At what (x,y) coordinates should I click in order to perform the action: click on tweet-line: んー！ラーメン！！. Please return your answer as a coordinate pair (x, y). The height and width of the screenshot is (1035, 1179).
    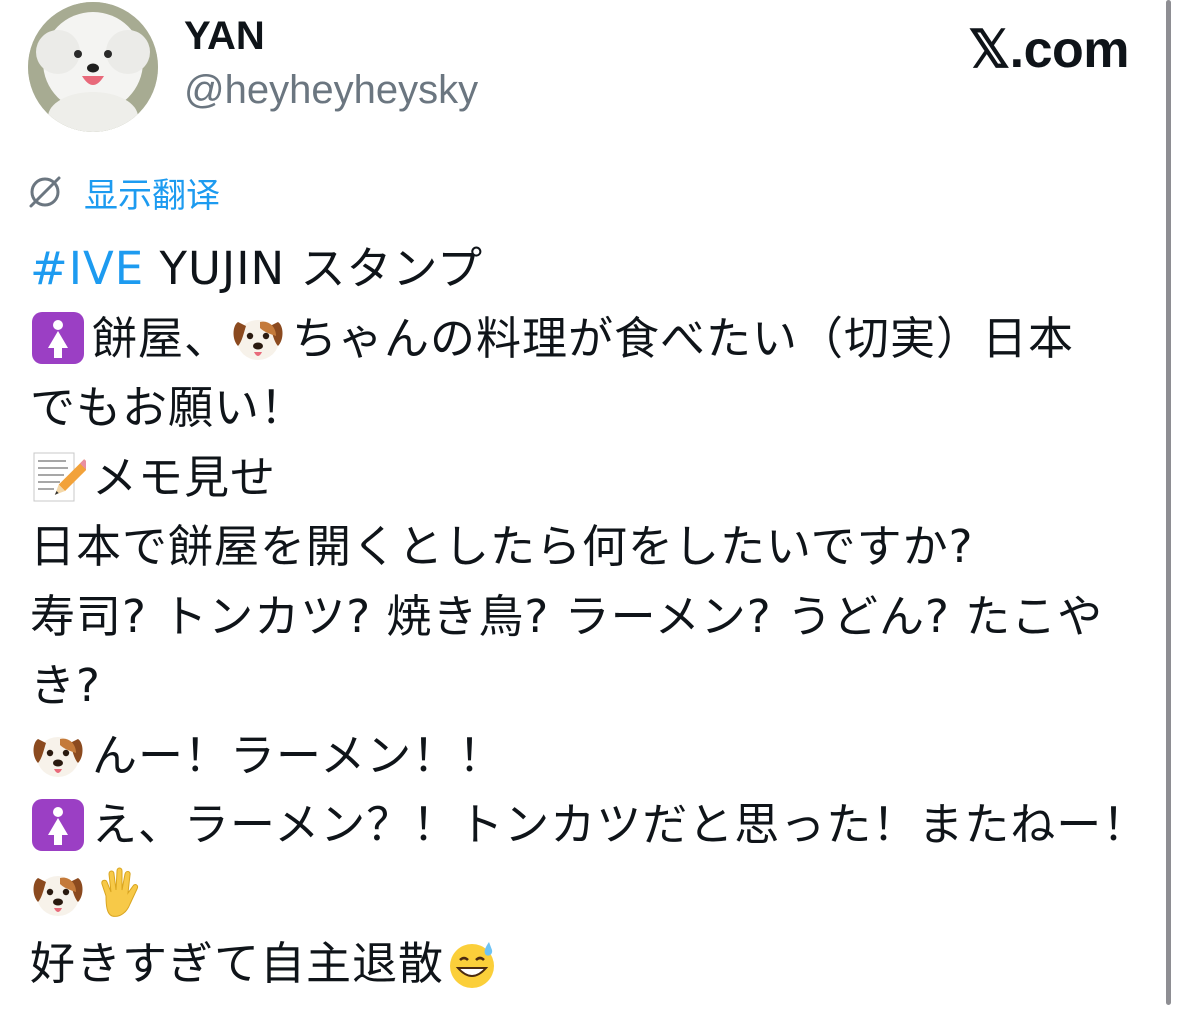
    Looking at the image, I should click on (590, 756).